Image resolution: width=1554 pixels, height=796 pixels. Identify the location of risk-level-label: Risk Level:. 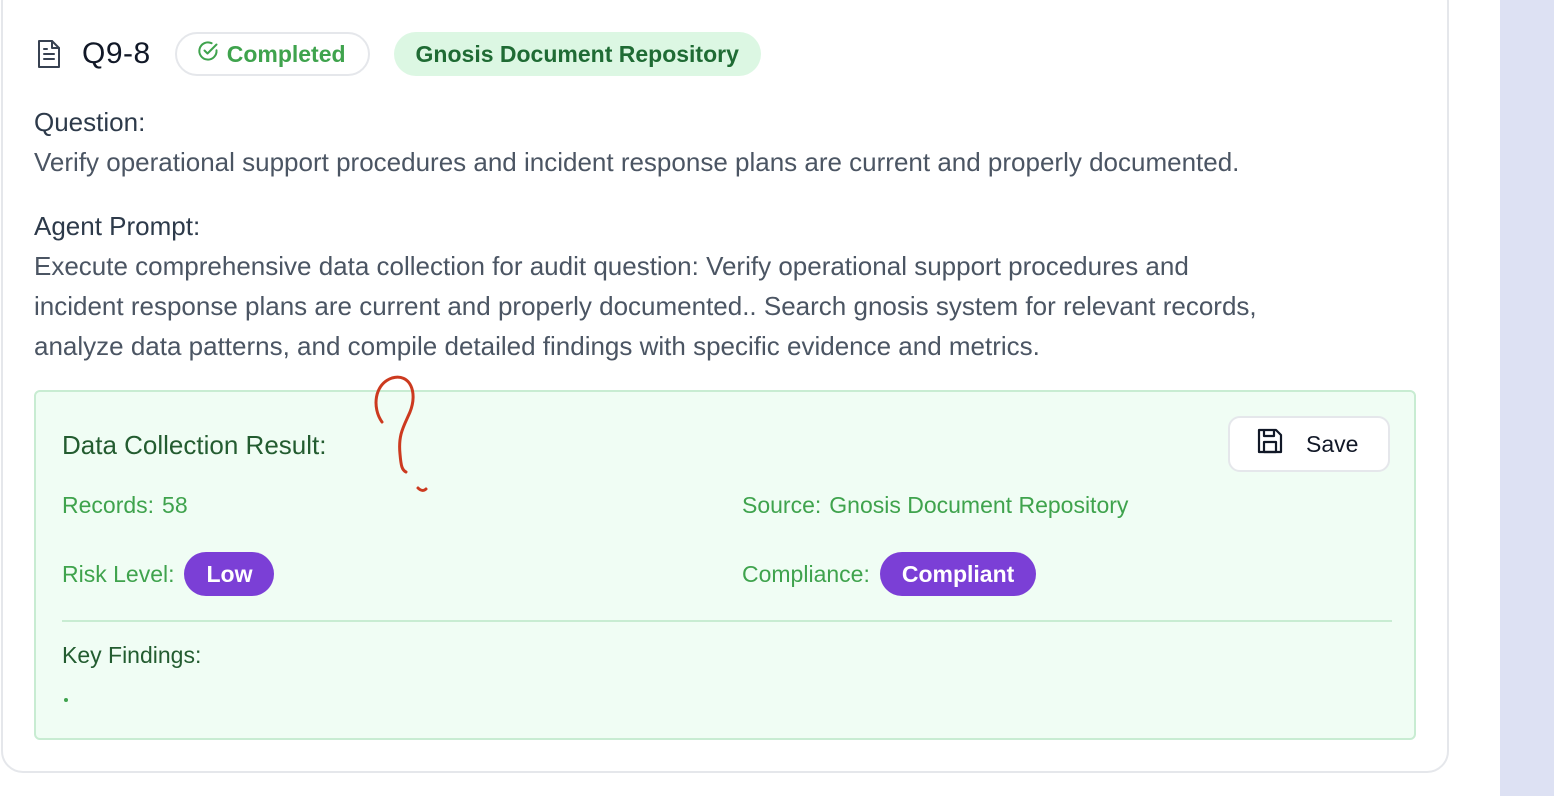
(118, 573).